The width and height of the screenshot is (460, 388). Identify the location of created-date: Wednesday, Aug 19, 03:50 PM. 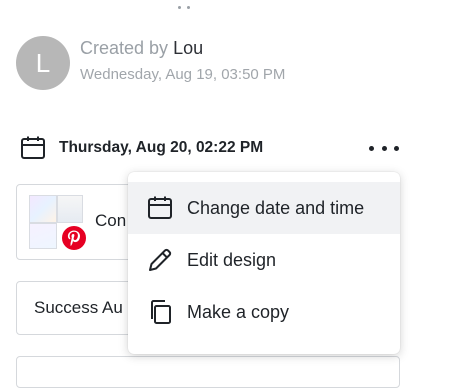
(183, 74).